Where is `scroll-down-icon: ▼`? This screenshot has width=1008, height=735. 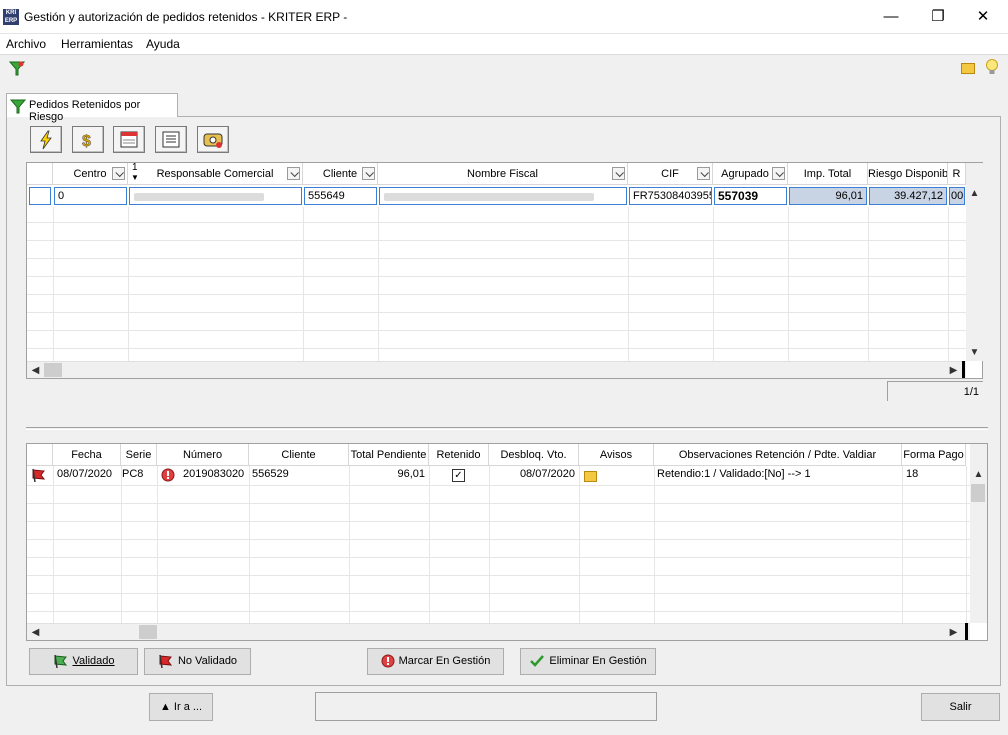 scroll-down-icon: ▼ is located at coordinates (974, 352).